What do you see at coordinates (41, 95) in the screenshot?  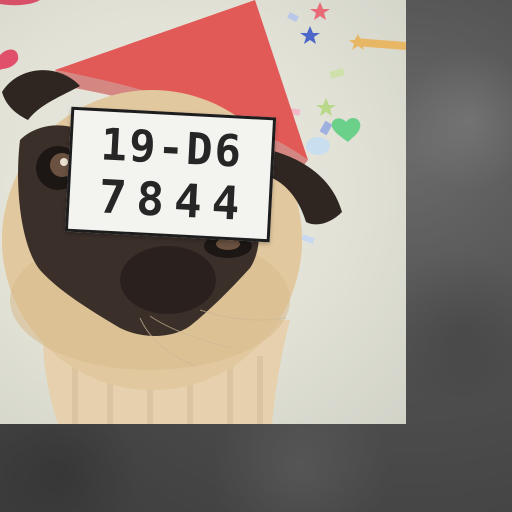 I see `pug-ear-left` at bounding box center [41, 95].